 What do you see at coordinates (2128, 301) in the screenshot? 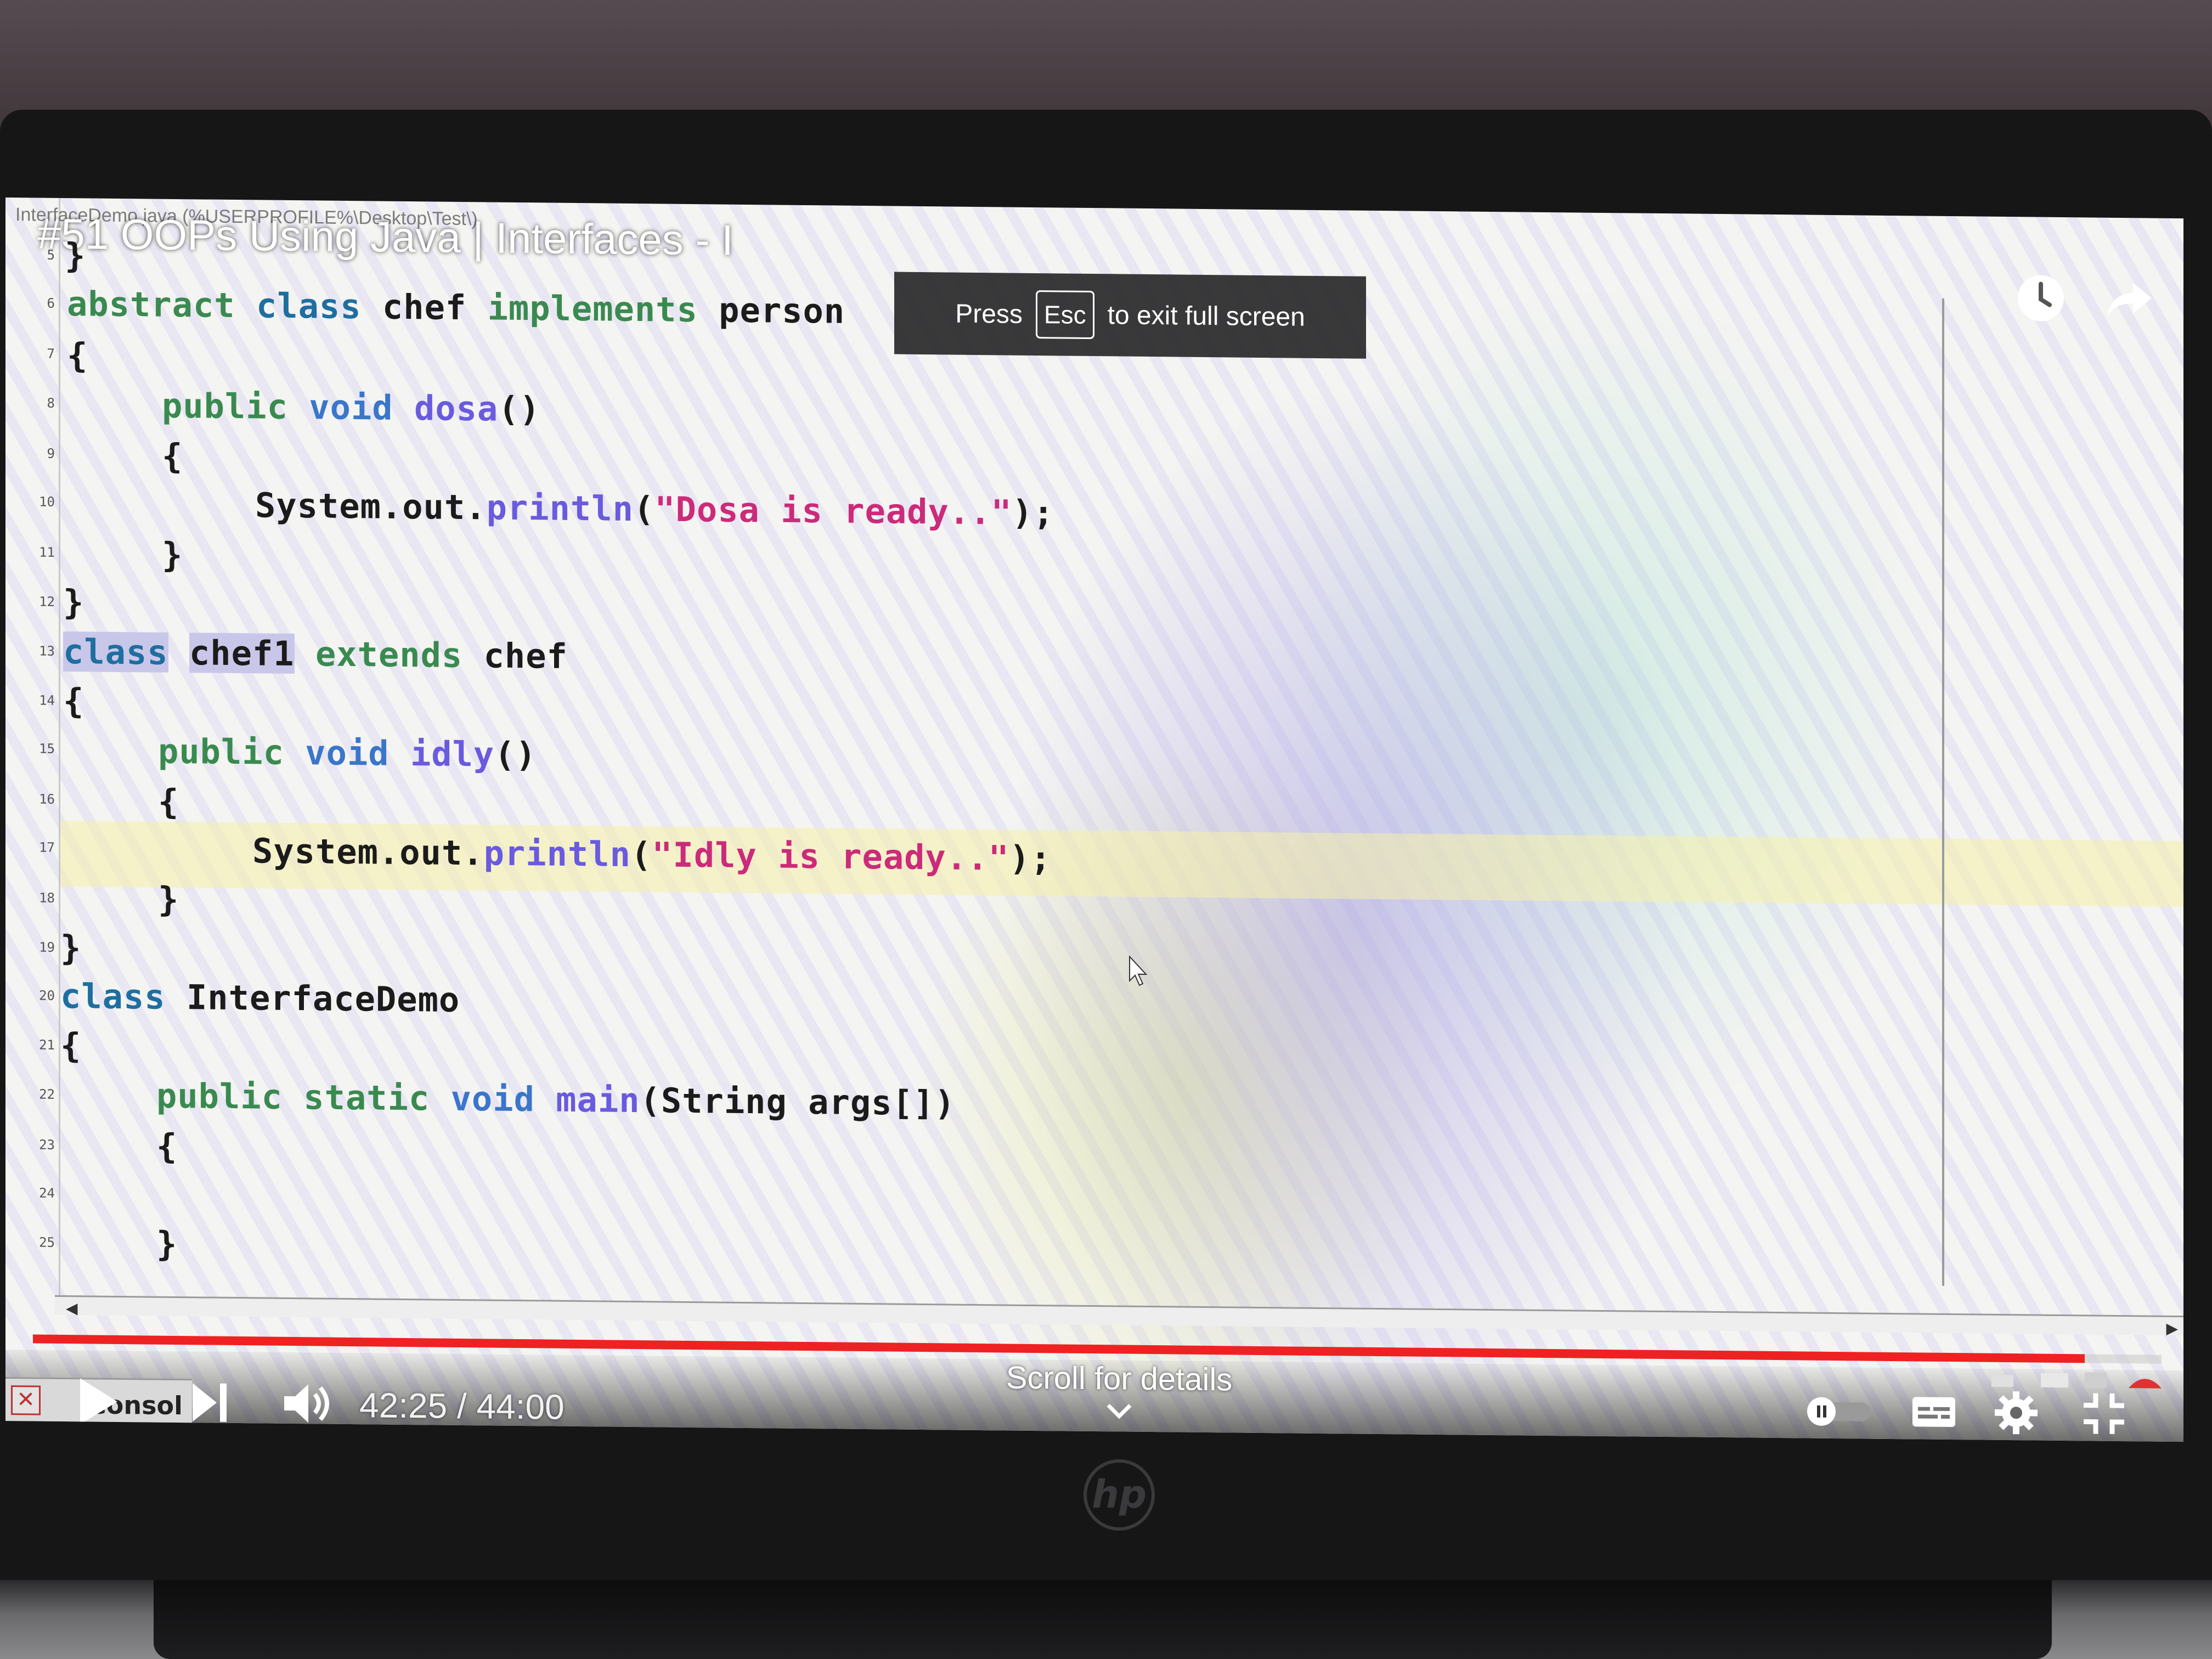
I see `share-icon` at bounding box center [2128, 301].